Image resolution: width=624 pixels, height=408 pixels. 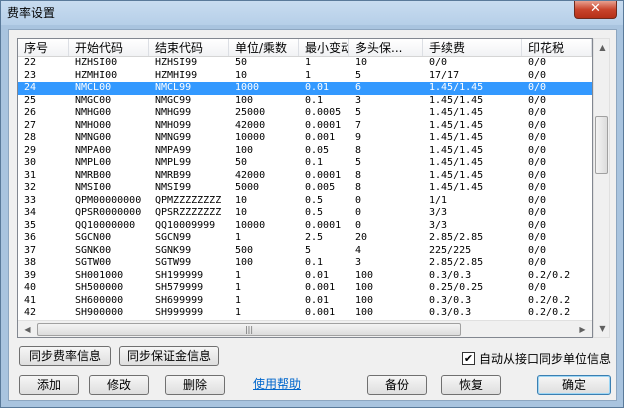 What do you see at coordinates (397, 385) in the screenshot?
I see `backup-button: 备份` at bounding box center [397, 385].